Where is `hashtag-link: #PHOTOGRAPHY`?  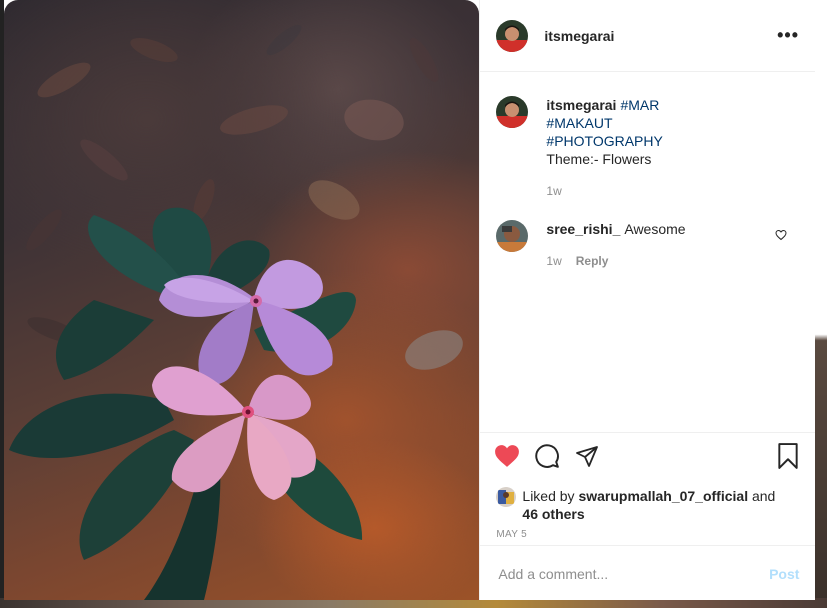
hashtag-link: #PHOTOGRAPHY is located at coordinates (604, 141).